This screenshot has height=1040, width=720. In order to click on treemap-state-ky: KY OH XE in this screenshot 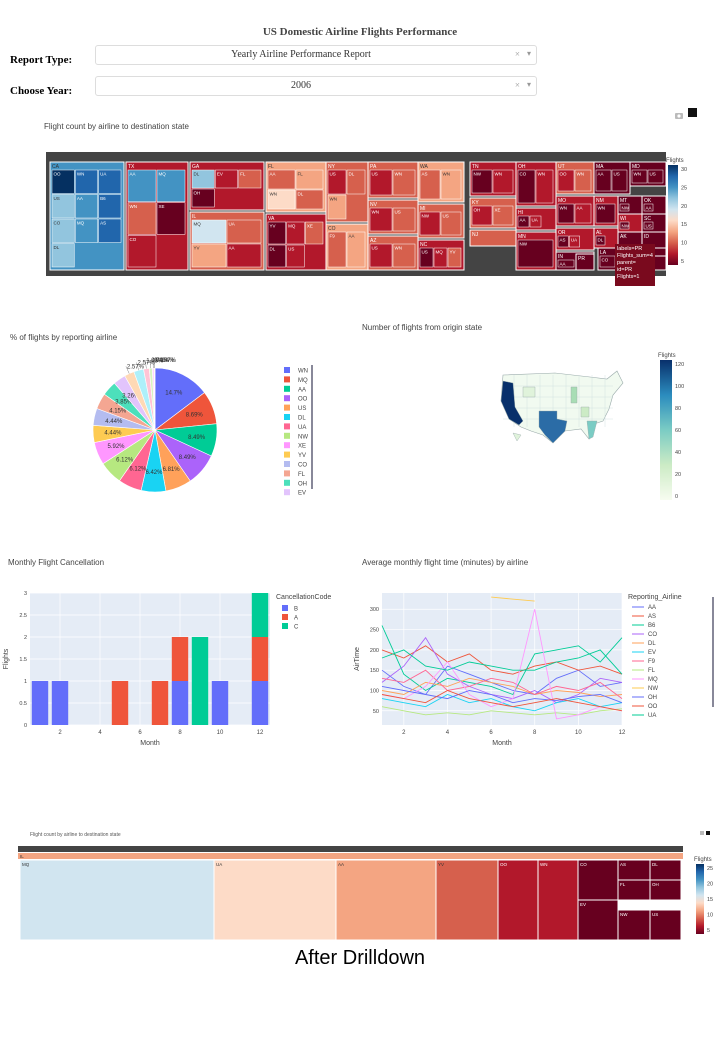, I will do `click(493, 213)`.